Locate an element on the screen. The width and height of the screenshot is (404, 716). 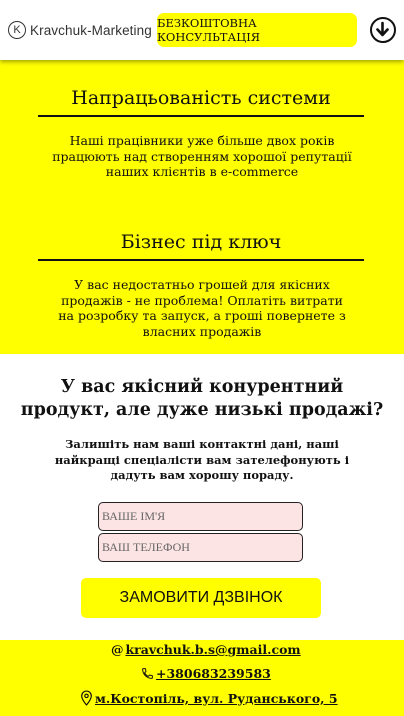
contact-email: @ kravchuk.b.s@gmail.com is located at coordinates (206, 649).